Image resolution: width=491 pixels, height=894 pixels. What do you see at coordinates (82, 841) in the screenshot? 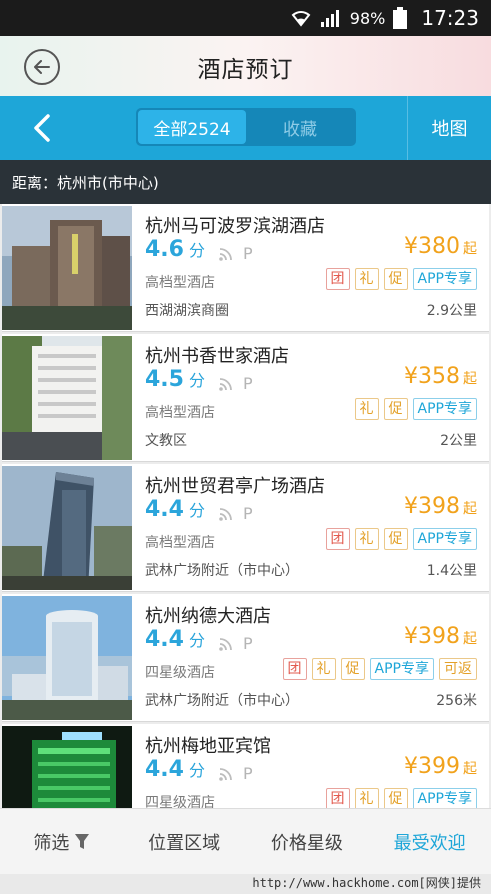
I see `funnel-icon` at bounding box center [82, 841].